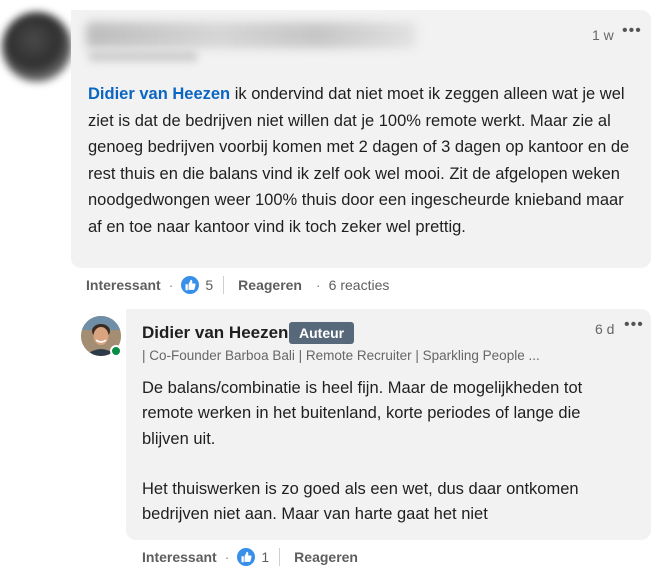 This screenshot has height=572, width=657. What do you see at coordinates (215, 333) in the screenshot?
I see `reply-author-name: Didier van Heezen` at bounding box center [215, 333].